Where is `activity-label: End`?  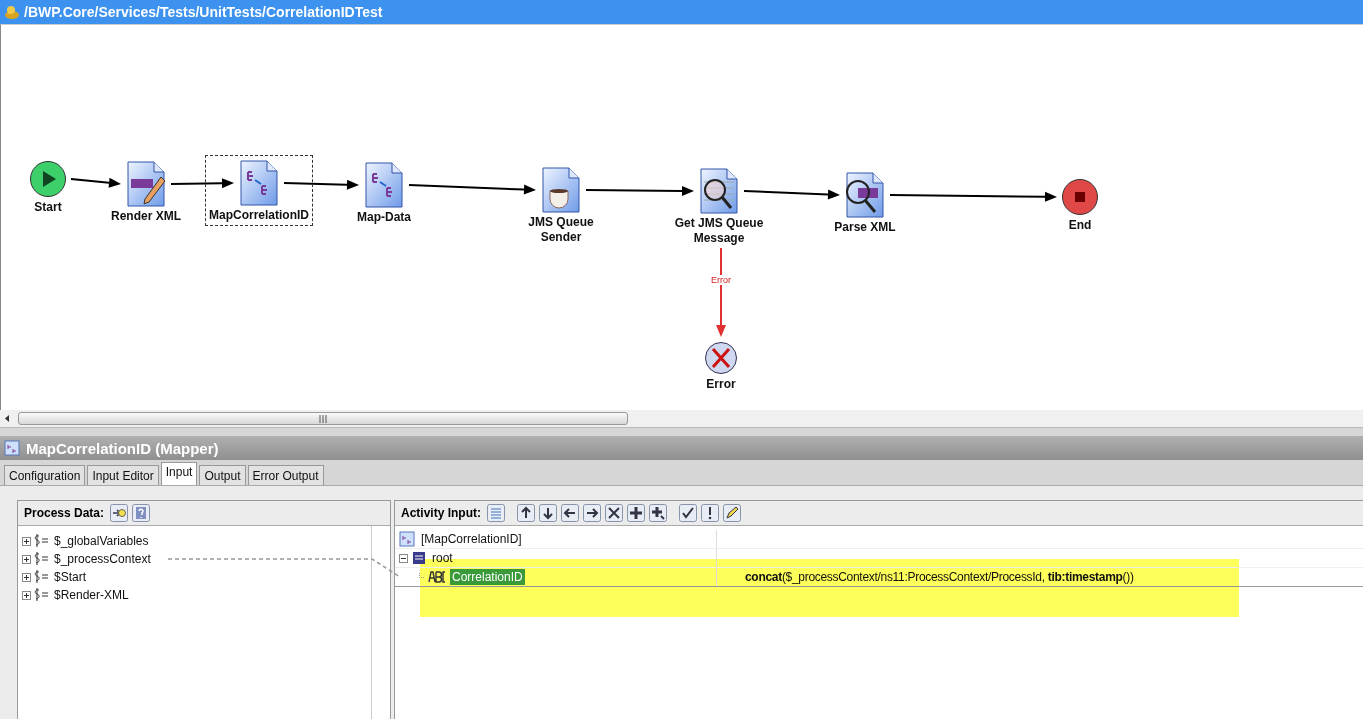
activity-label: End is located at coordinates (1080, 225).